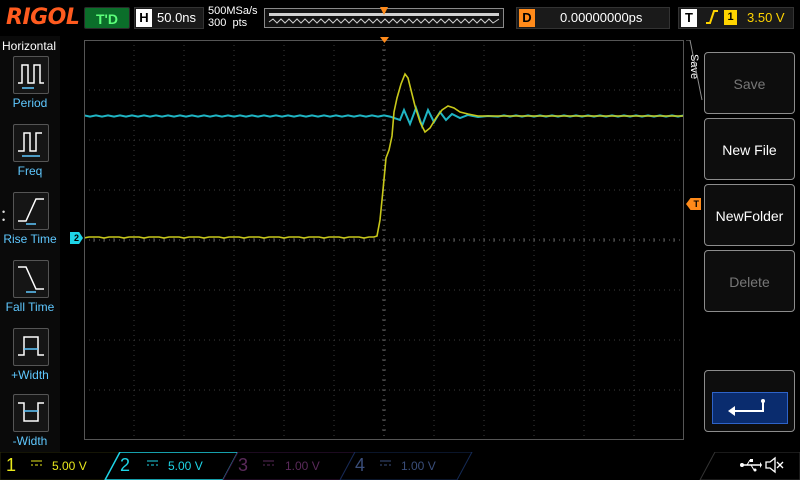 The image size is (800, 480). What do you see at coordinates (712, 18) in the screenshot?
I see `rising-edge-icon` at bounding box center [712, 18].